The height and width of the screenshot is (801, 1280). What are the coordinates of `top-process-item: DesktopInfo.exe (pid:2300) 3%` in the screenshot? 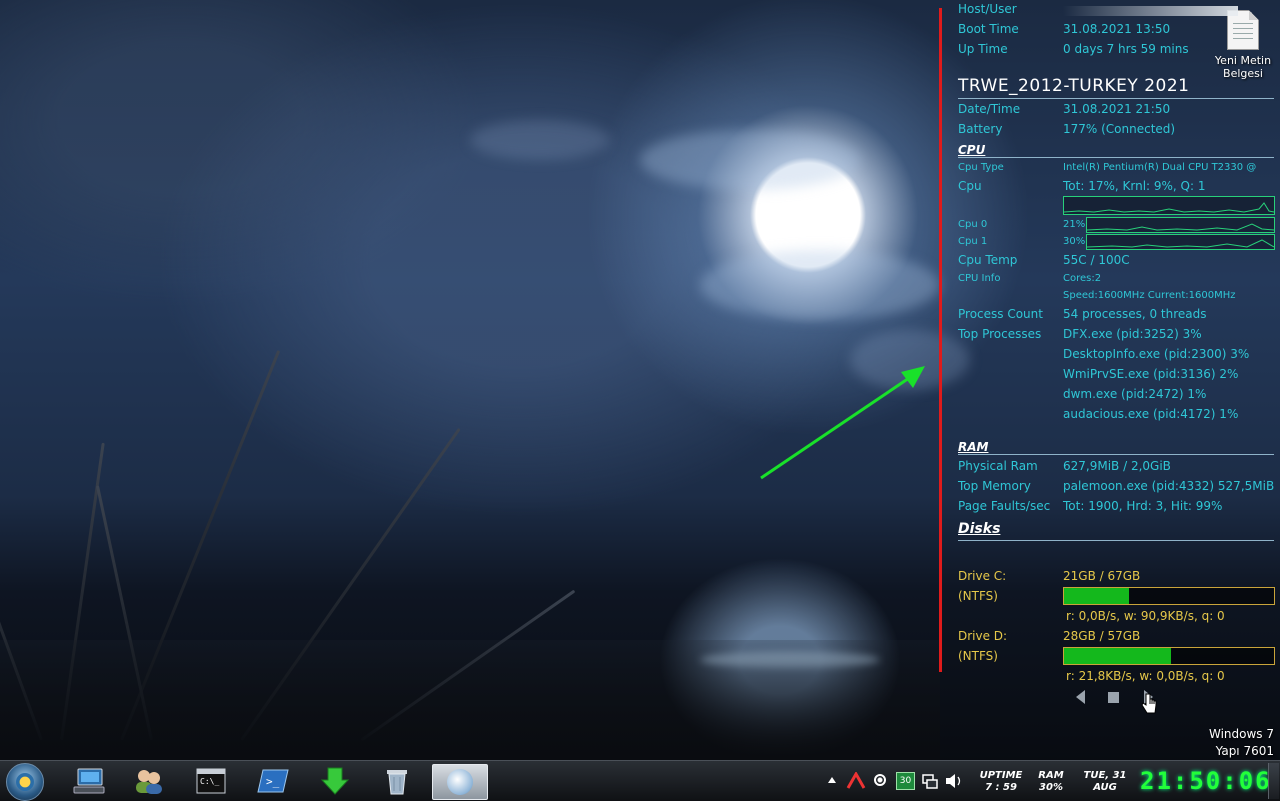 It's located at (1156, 354).